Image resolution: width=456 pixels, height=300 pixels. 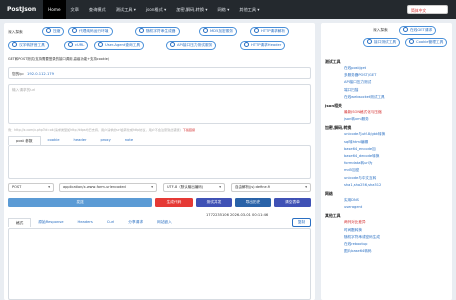 What do you see at coordinates (90, 31) in the screenshot?
I see `quick-link-proxy: 代理纯码运行环境` at bounding box center [90, 31].